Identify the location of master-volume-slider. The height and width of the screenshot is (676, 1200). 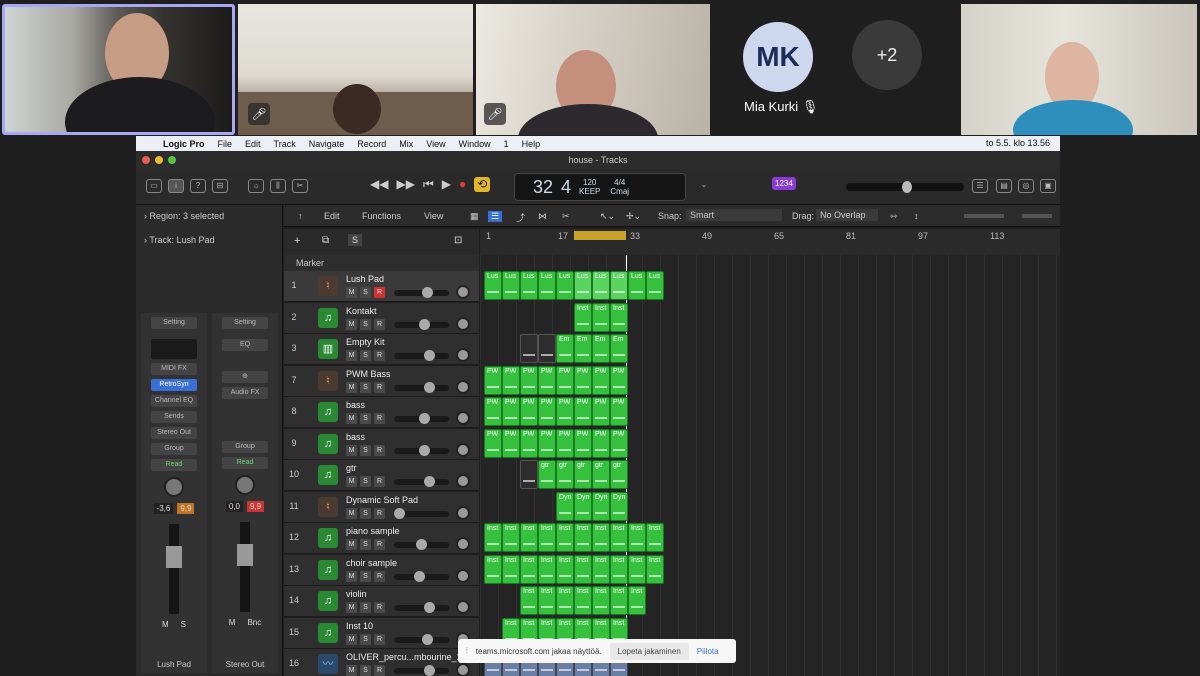
(905, 187).